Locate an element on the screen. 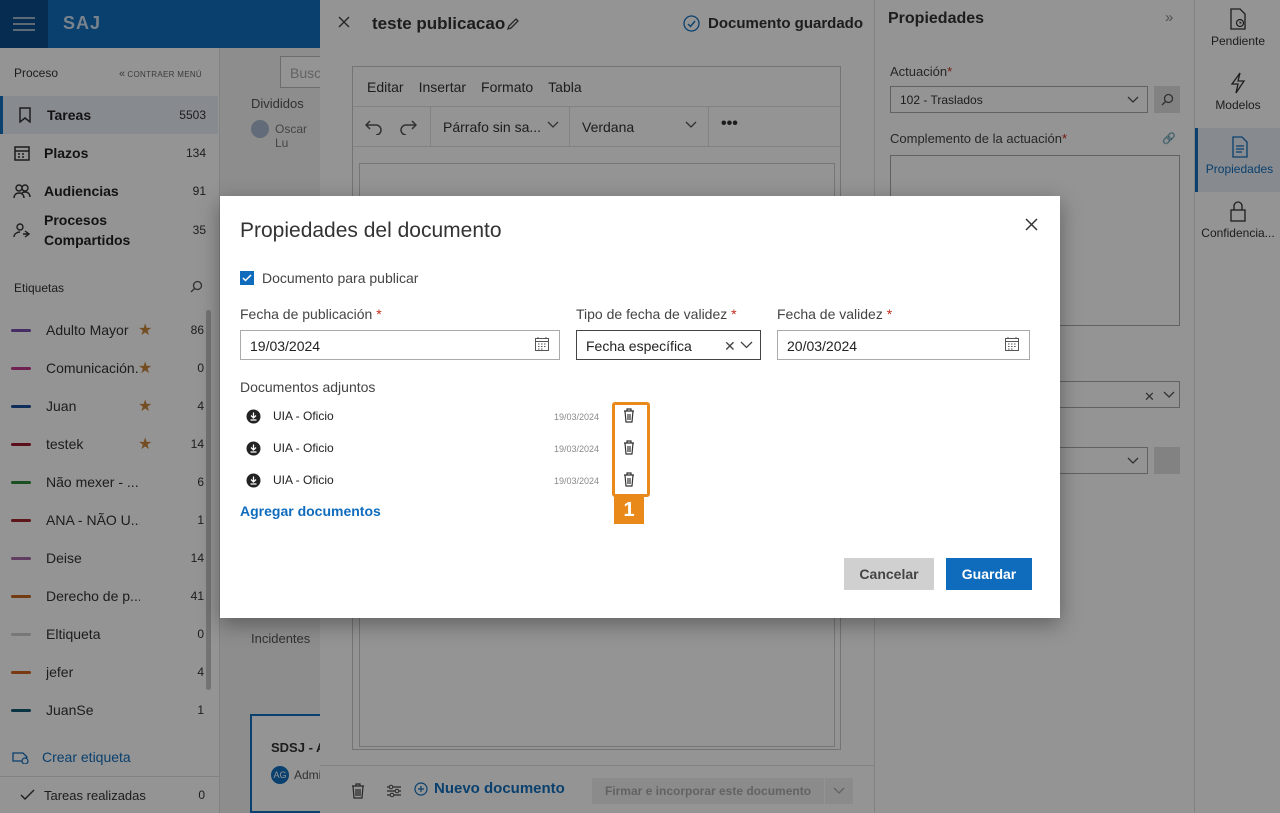  dialog-title: Propiedades del documento is located at coordinates (371, 230).